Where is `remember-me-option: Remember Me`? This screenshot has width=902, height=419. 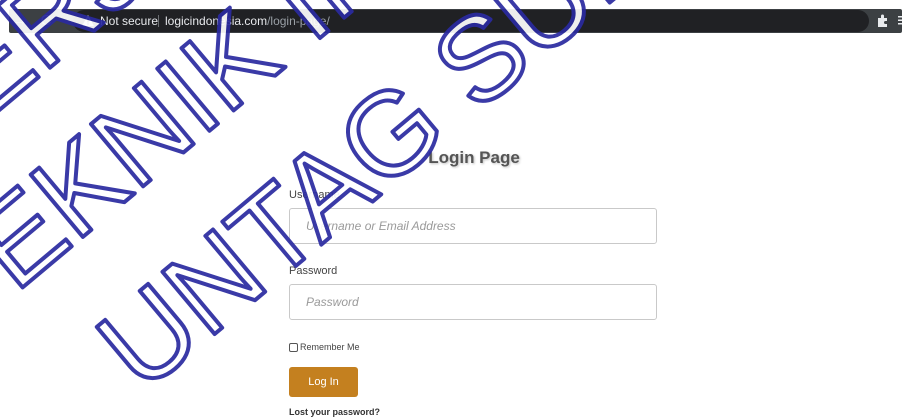
remember-me-option: Remember Me is located at coordinates (324, 347).